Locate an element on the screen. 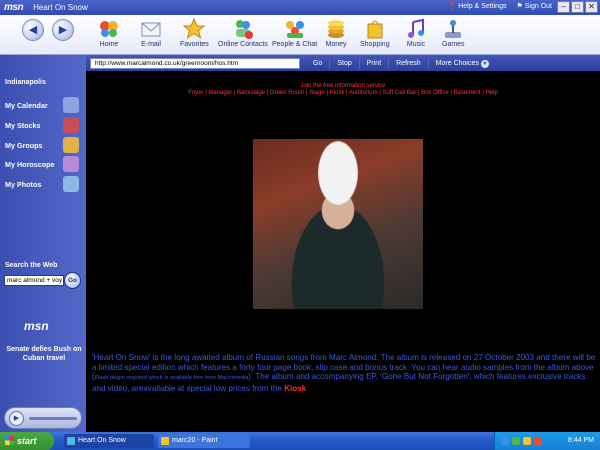 The width and height of the screenshot is (600, 450). more-choices-button: More Choices ▾ is located at coordinates (461, 63).